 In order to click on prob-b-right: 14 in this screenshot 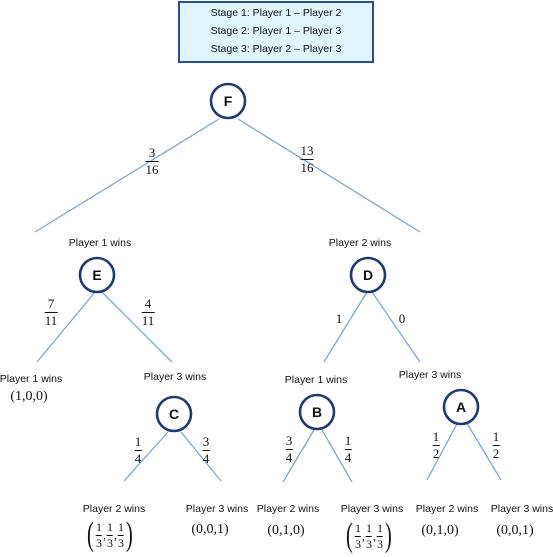, I will do `click(348, 449)`.